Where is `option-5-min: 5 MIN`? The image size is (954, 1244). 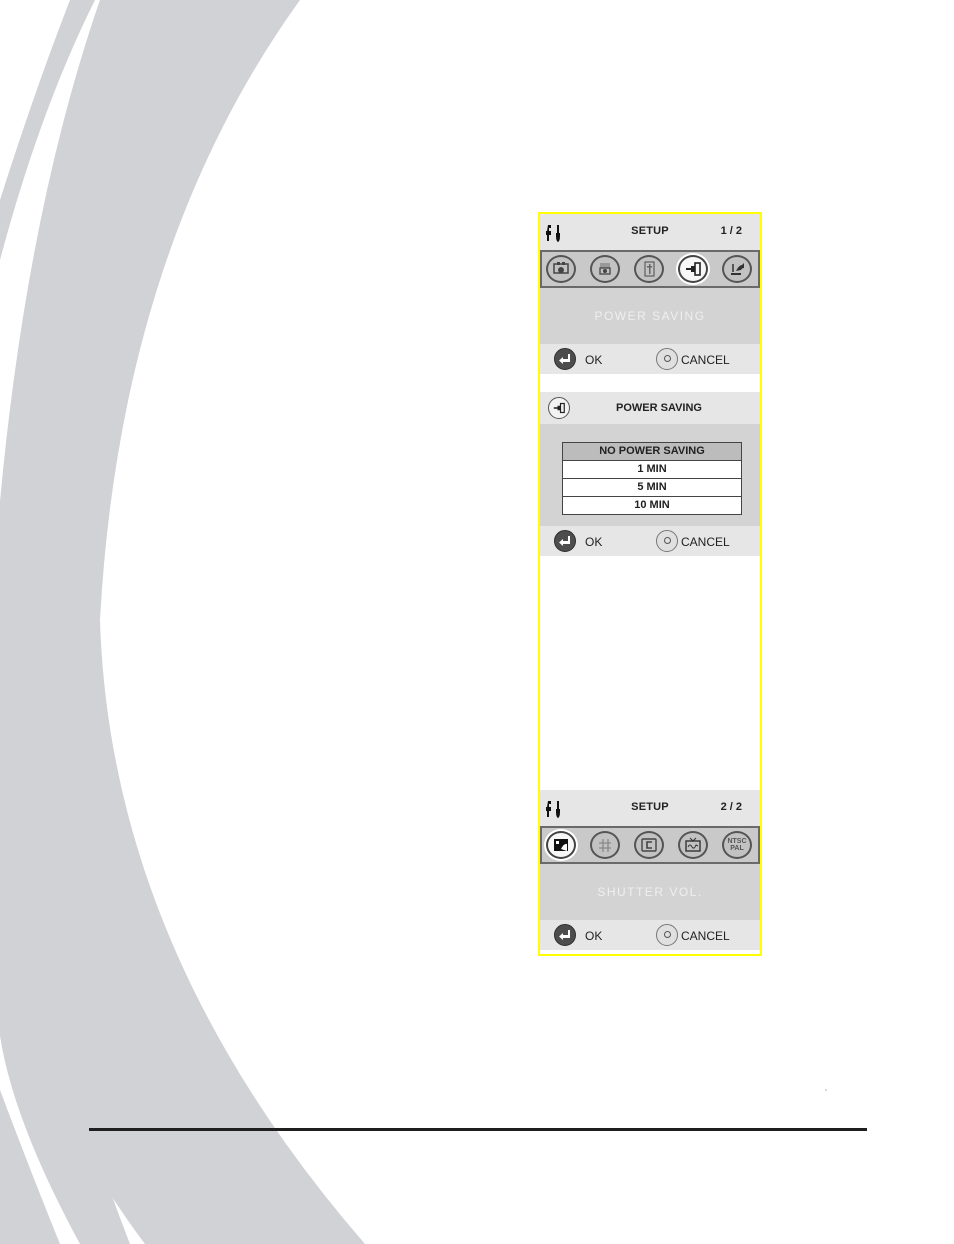 option-5-min: 5 MIN is located at coordinates (652, 488).